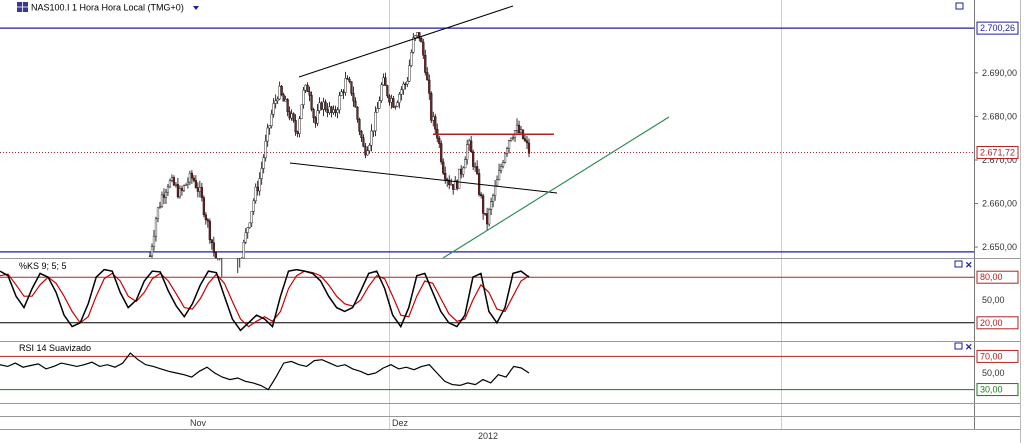 The width and height of the screenshot is (1024, 443). Describe the element at coordinates (107, 8) in the screenshot. I see `symbol-title: NAS100.I 1 Hora Hora Local (TMG+0)` at that location.